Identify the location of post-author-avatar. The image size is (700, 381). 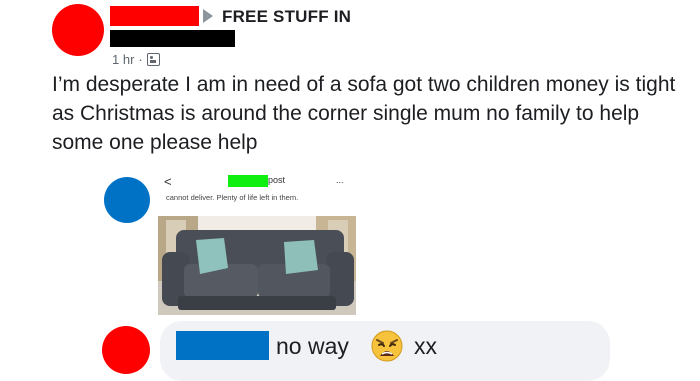
(78, 30).